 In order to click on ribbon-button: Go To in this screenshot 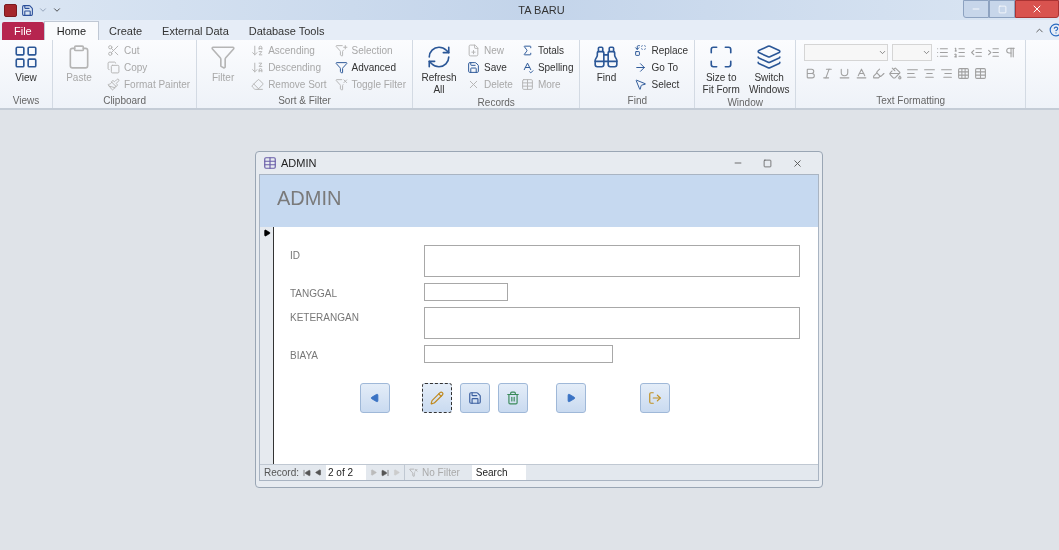, I will do `click(661, 67)`.